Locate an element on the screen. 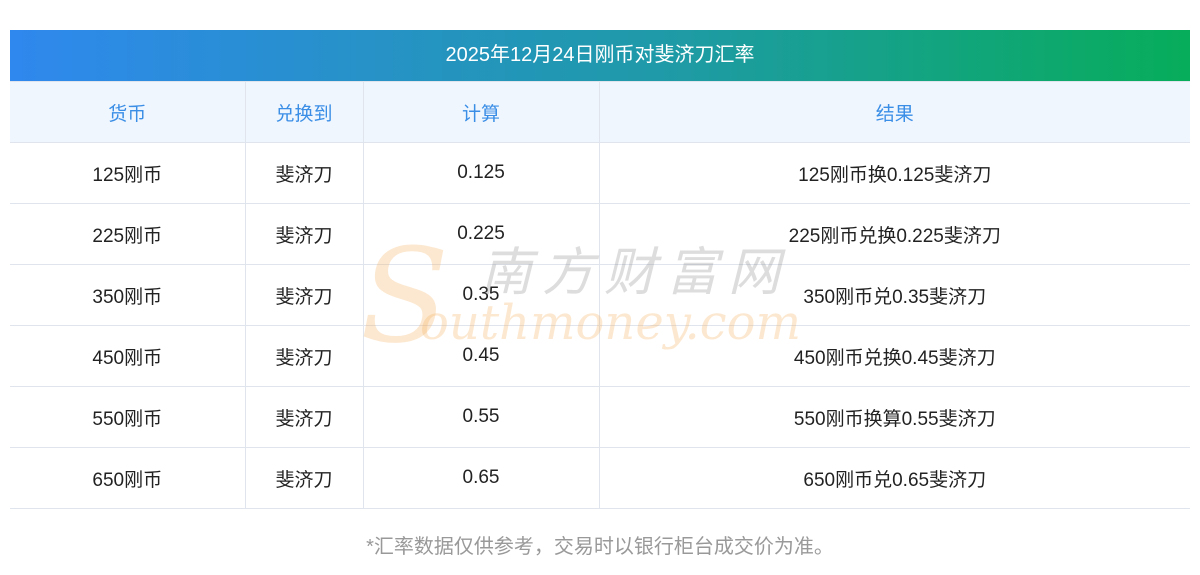  table-row: 550刚币 斐济刀 0.55 550刚币换算0.55斐济刀 is located at coordinates (600, 417).